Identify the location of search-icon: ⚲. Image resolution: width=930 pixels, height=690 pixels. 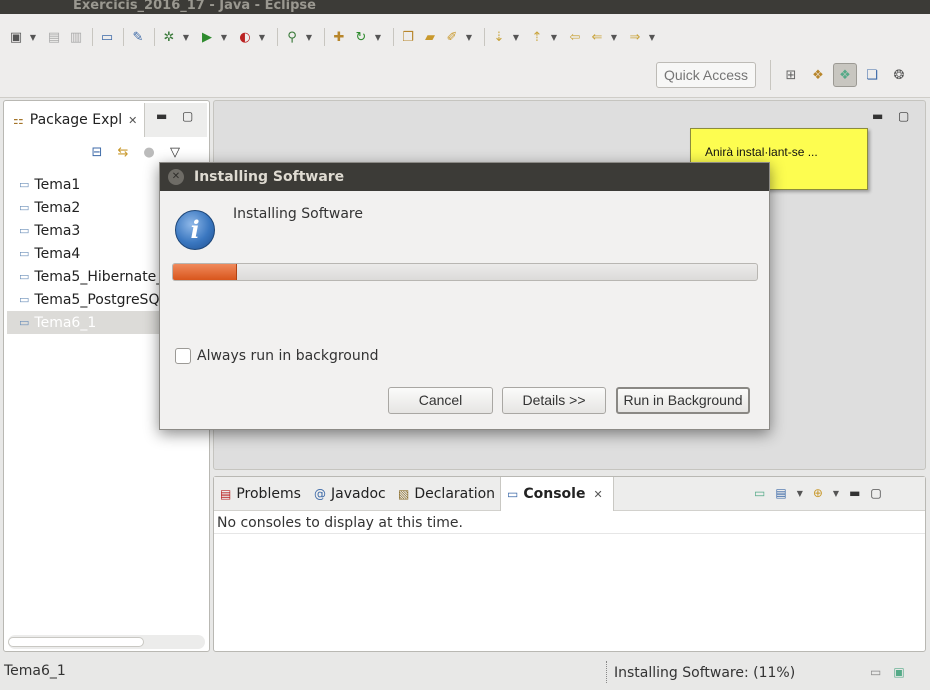
(292, 37).